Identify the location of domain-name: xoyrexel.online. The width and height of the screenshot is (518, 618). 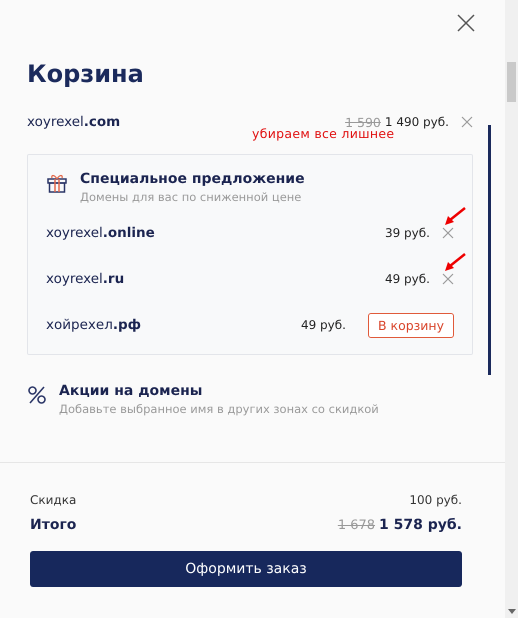
(100, 233).